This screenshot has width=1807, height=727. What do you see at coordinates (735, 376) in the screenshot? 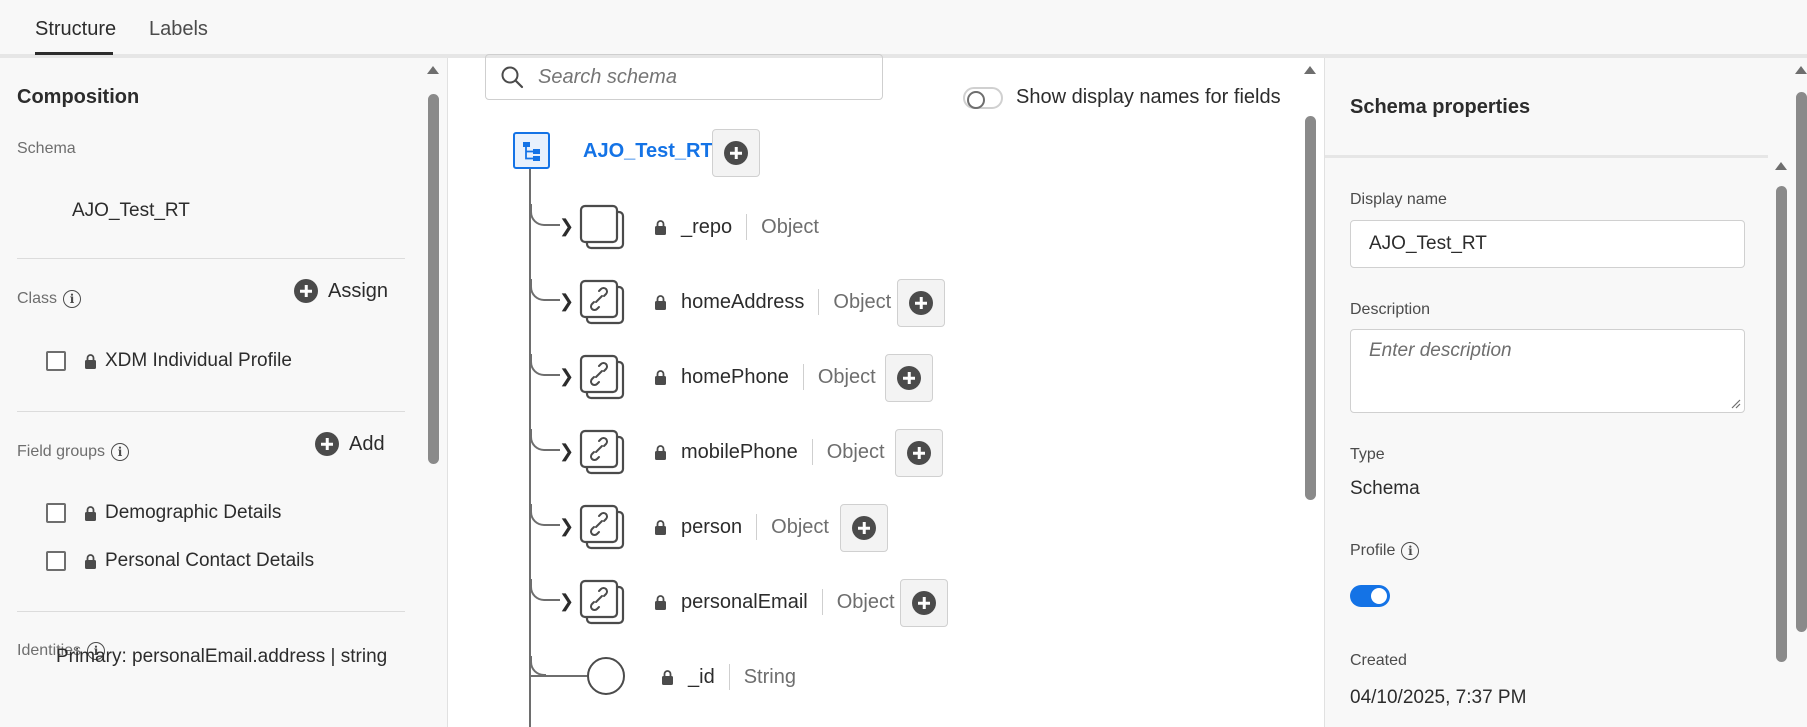
I see `field-name: homePhone` at bounding box center [735, 376].